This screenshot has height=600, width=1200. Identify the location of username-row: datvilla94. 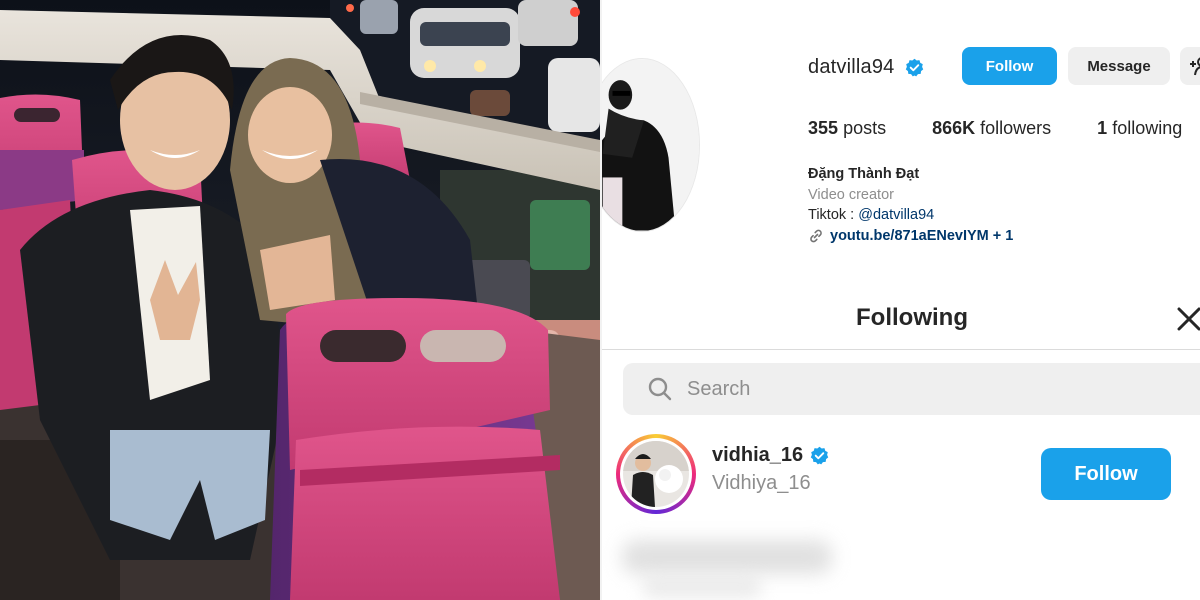
(866, 67).